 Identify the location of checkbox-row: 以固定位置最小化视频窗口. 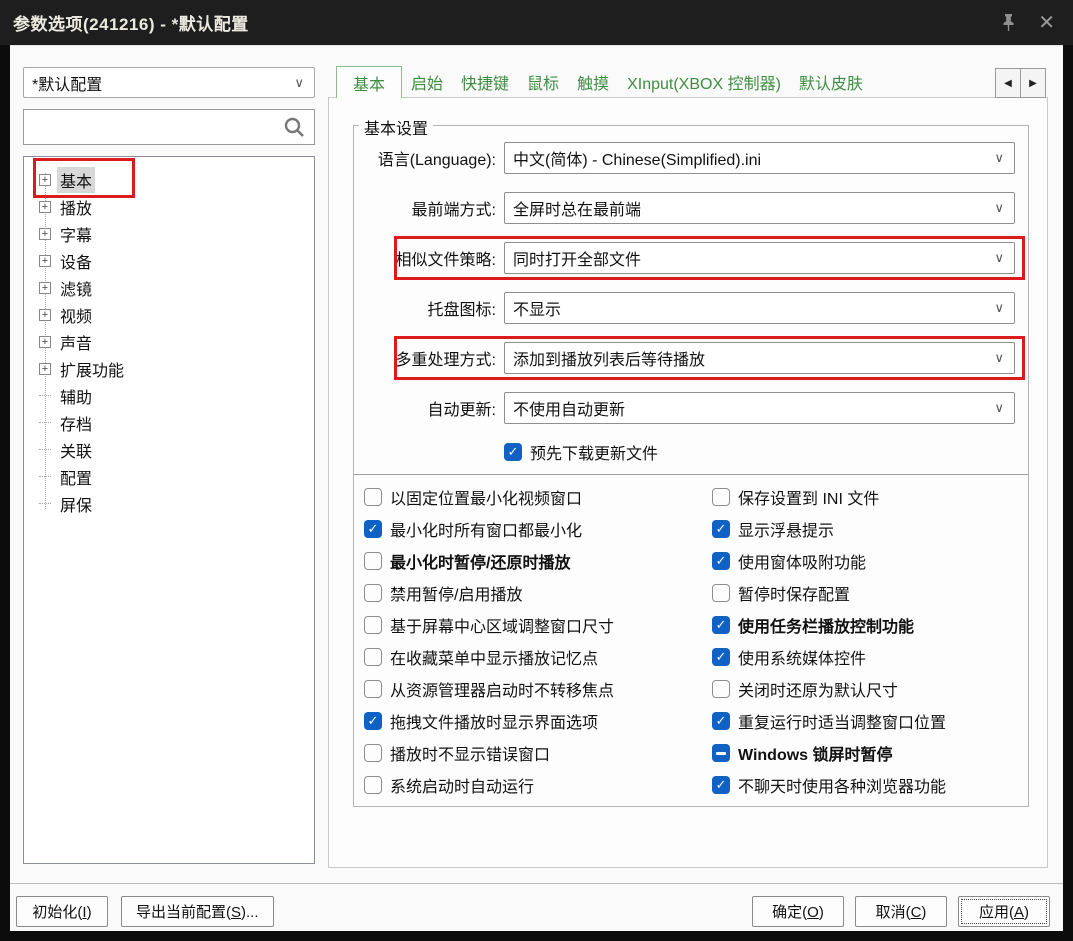
(538, 497).